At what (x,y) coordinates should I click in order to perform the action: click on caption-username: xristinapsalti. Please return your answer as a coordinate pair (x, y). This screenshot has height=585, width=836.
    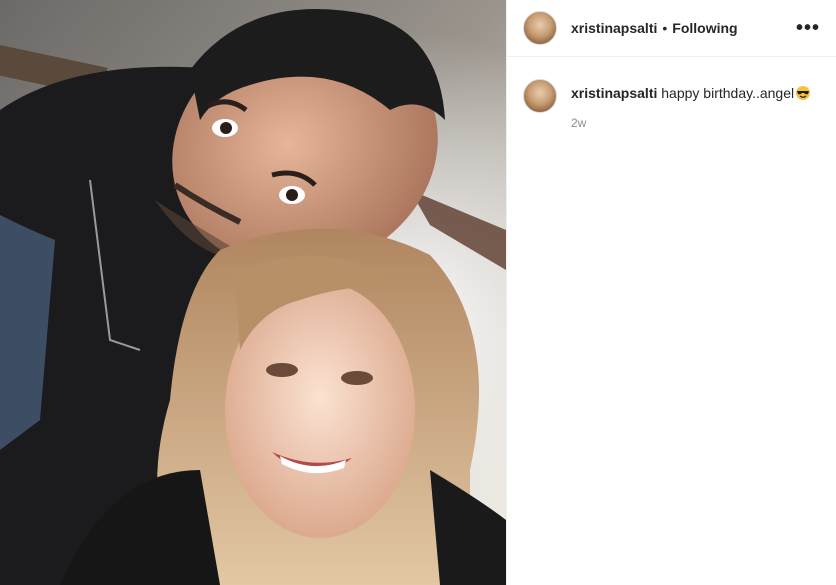
    Looking at the image, I should click on (614, 93).